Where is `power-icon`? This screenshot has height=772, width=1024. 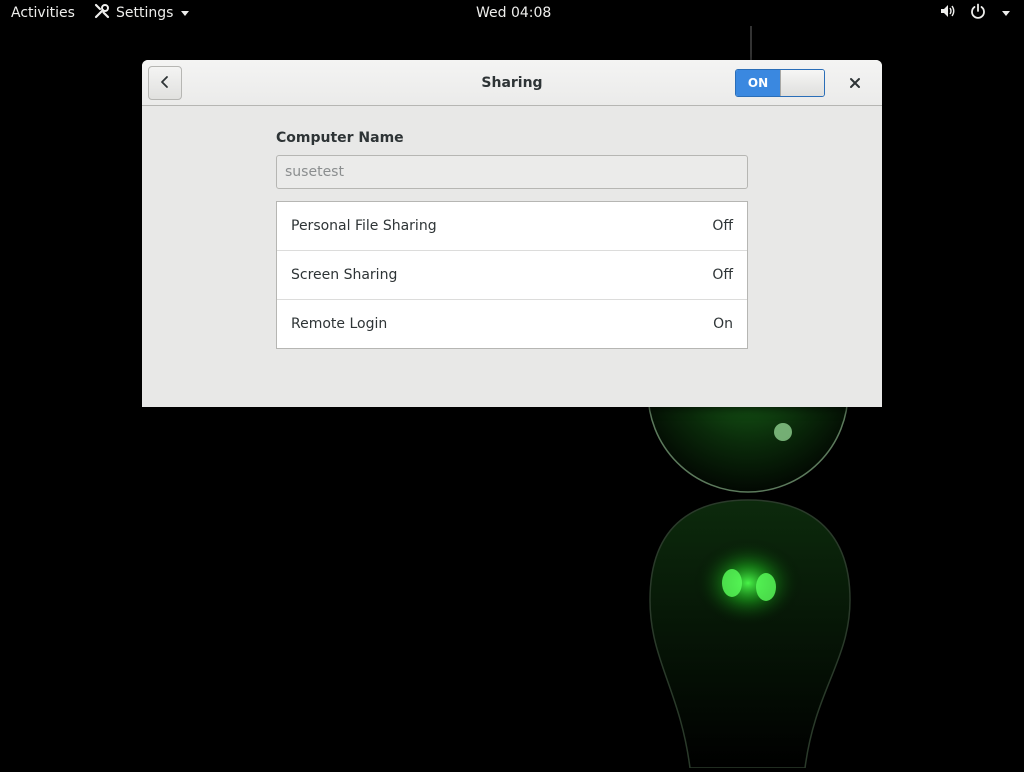 power-icon is located at coordinates (978, 13).